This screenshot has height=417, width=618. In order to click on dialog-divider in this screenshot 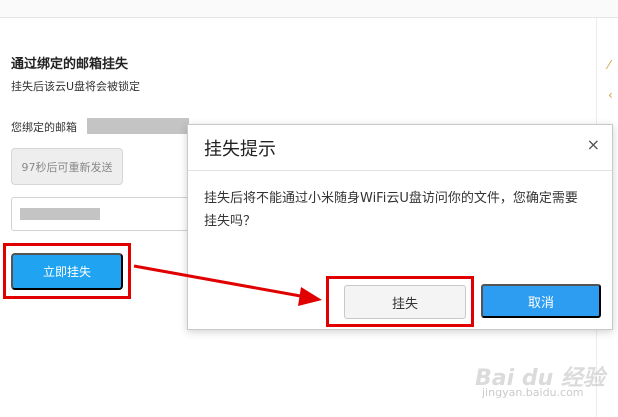, I will do `click(400, 170)`.